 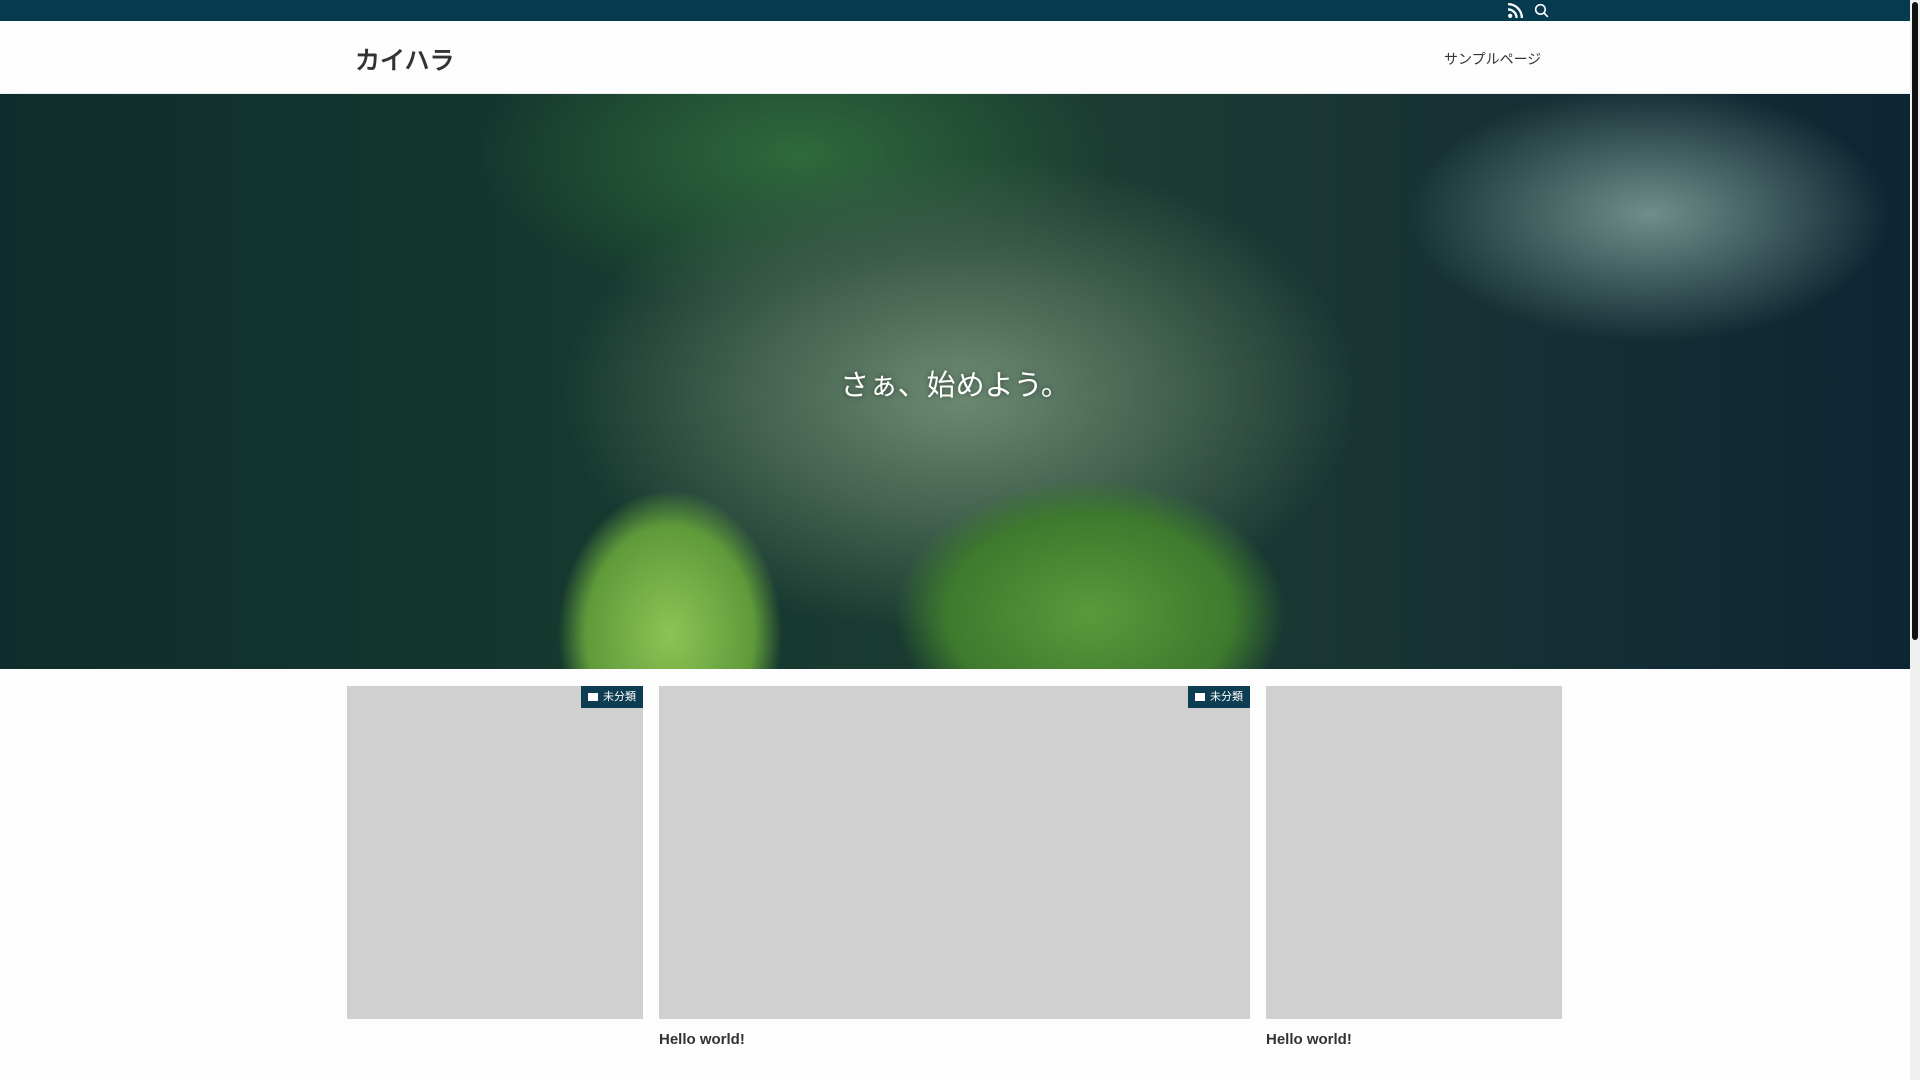 I want to click on site-header: カイハラ サンプルページ, so click(x=955, y=57).